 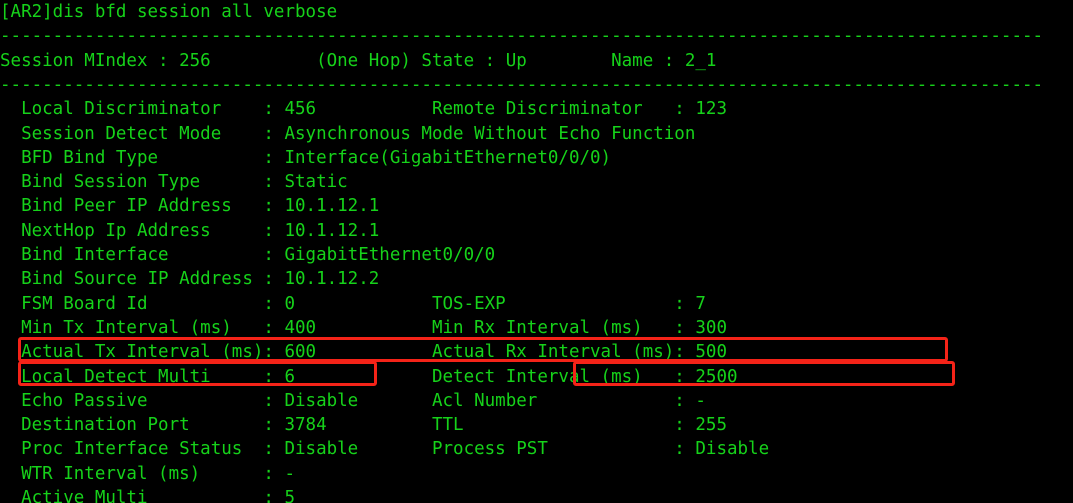 What do you see at coordinates (148, 473) in the screenshot?
I see `field-row-wtr-interval: WTR Interval (ms) : -` at bounding box center [148, 473].